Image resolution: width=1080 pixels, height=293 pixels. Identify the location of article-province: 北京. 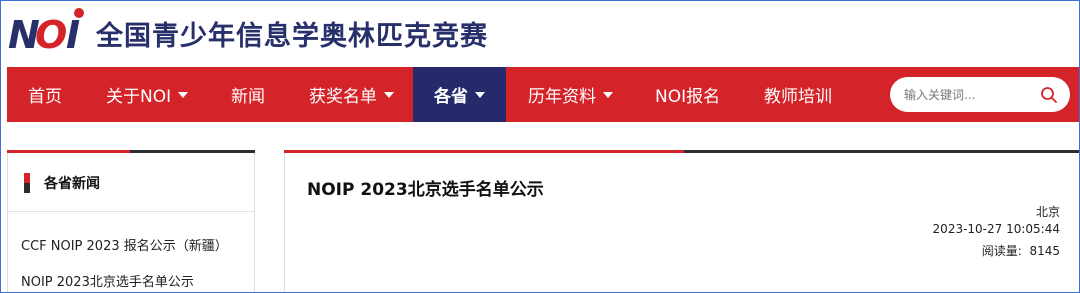
(1047, 212).